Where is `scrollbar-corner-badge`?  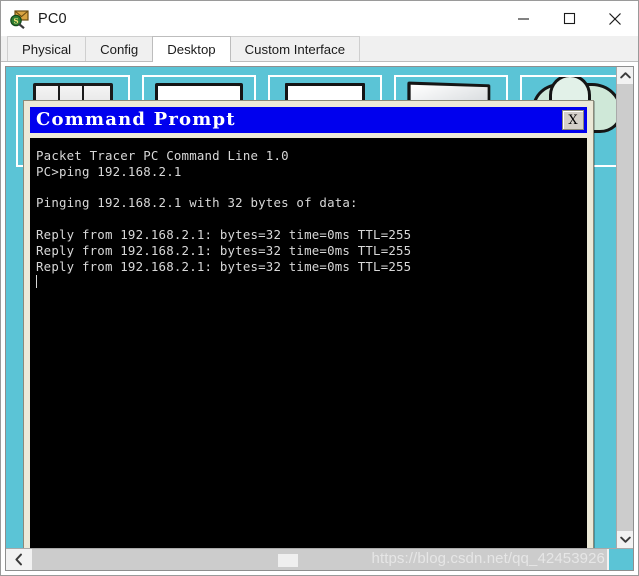 scrollbar-corner-badge is located at coordinates (621, 559).